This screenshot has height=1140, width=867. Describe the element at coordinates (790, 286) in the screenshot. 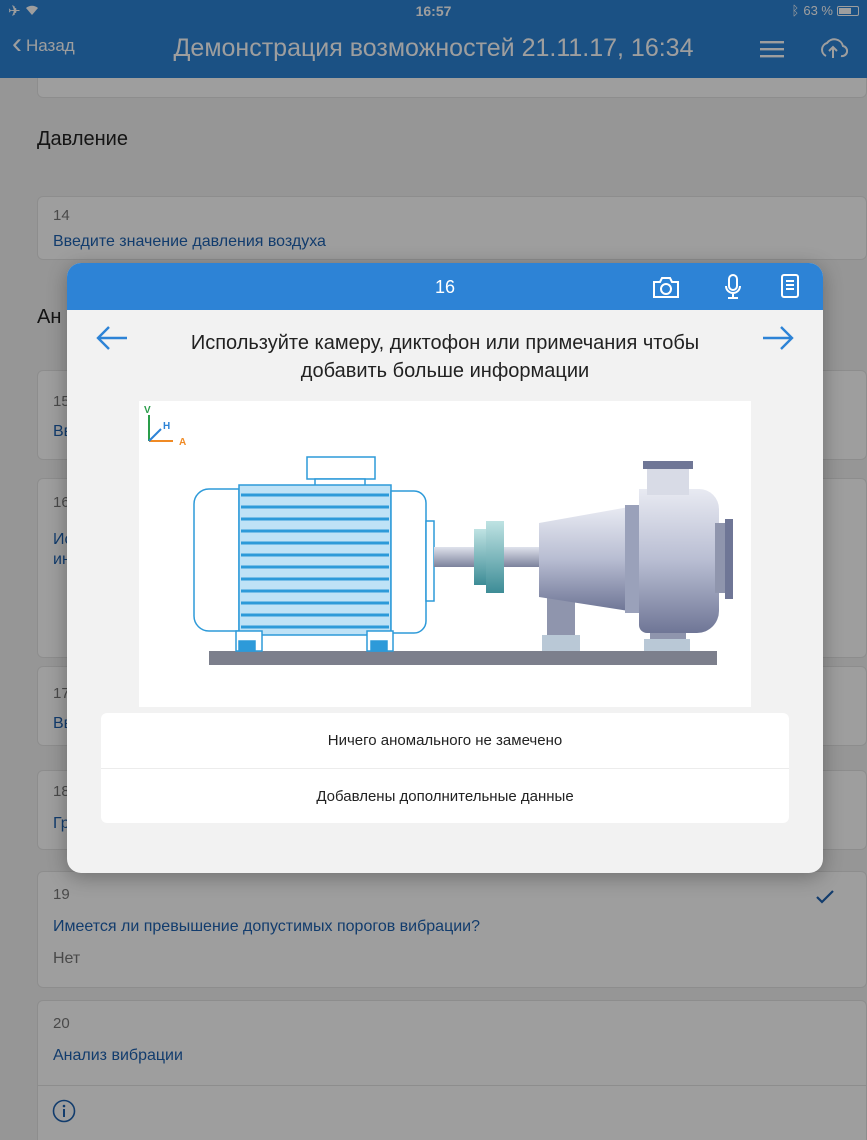

I see `notes-icon` at that location.